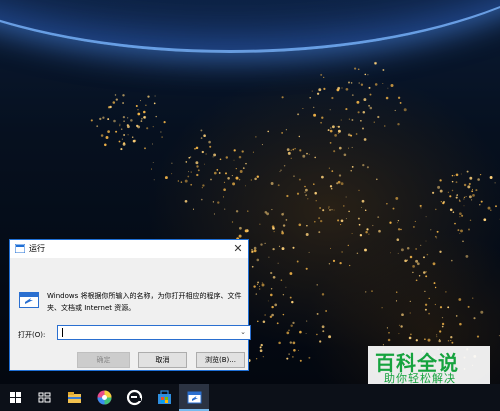  Describe the element at coordinates (154, 332) in the screenshot. I see `open-input: ⌄` at that location.